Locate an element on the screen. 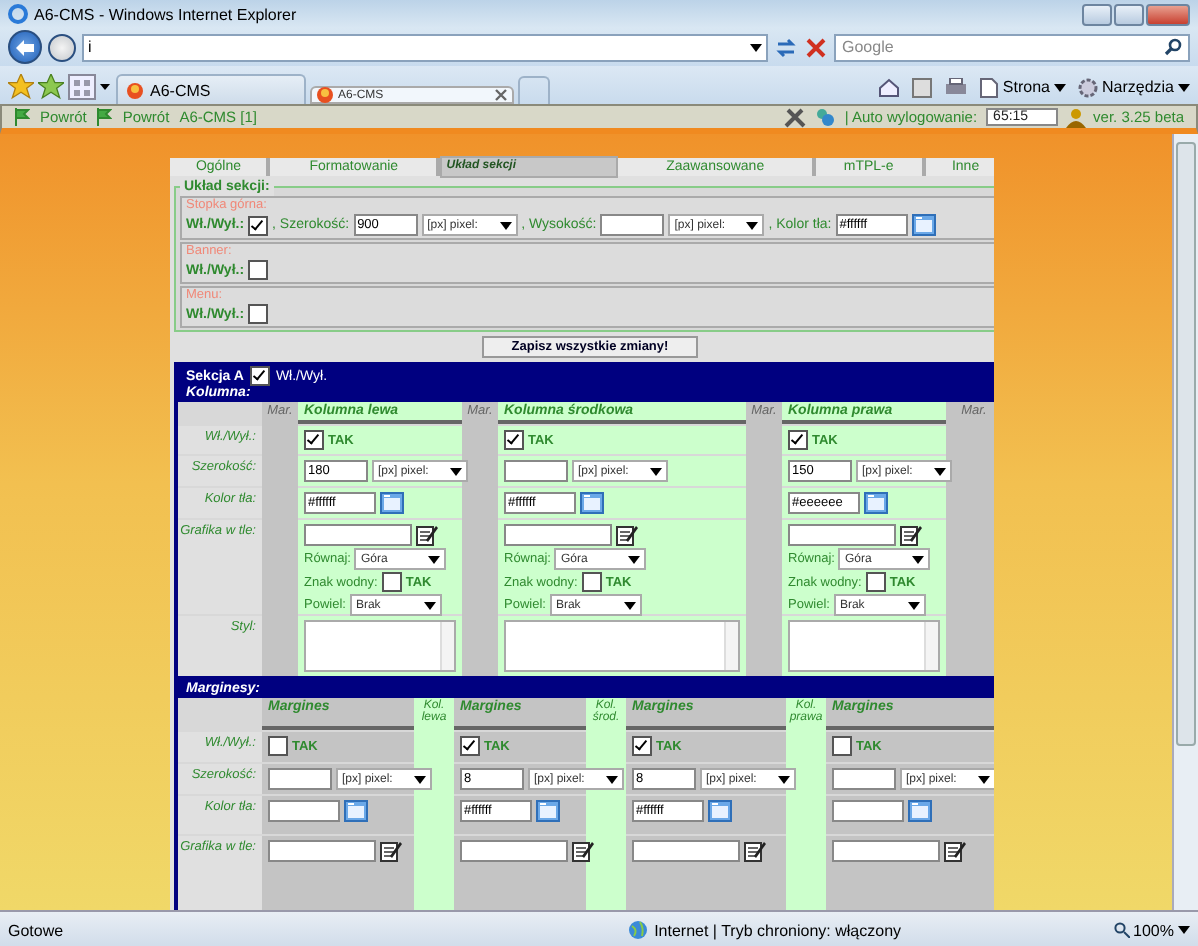 This screenshot has height=946, width=1198. address-field: i is located at coordinates (425, 47).